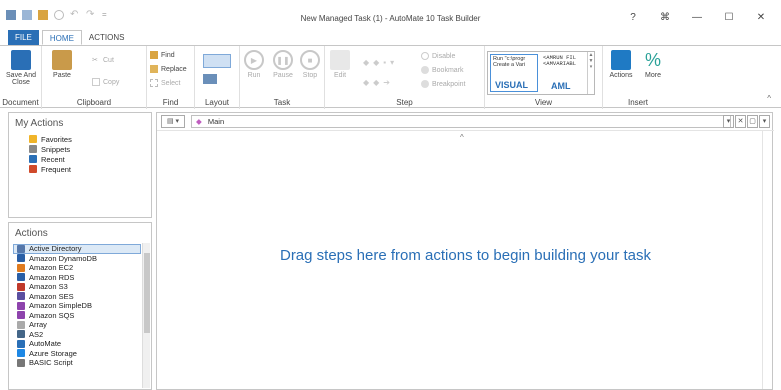  What do you see at coordinates (210, 79) in the screenshot?
I see `layout-grid-button` at bounding box center [210, 79].